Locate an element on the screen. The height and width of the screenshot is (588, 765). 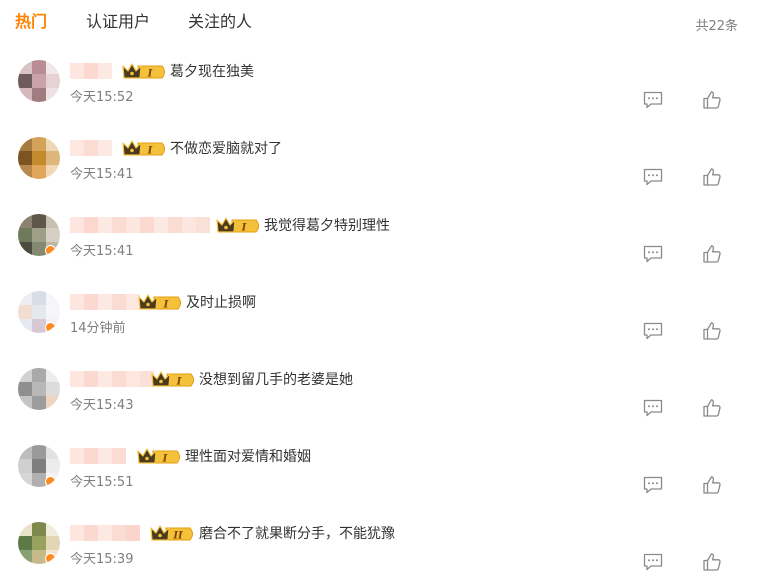
comment-item: I 我觉得葛夕特别理性 今天15:41 is located at coordinates (382, 248).